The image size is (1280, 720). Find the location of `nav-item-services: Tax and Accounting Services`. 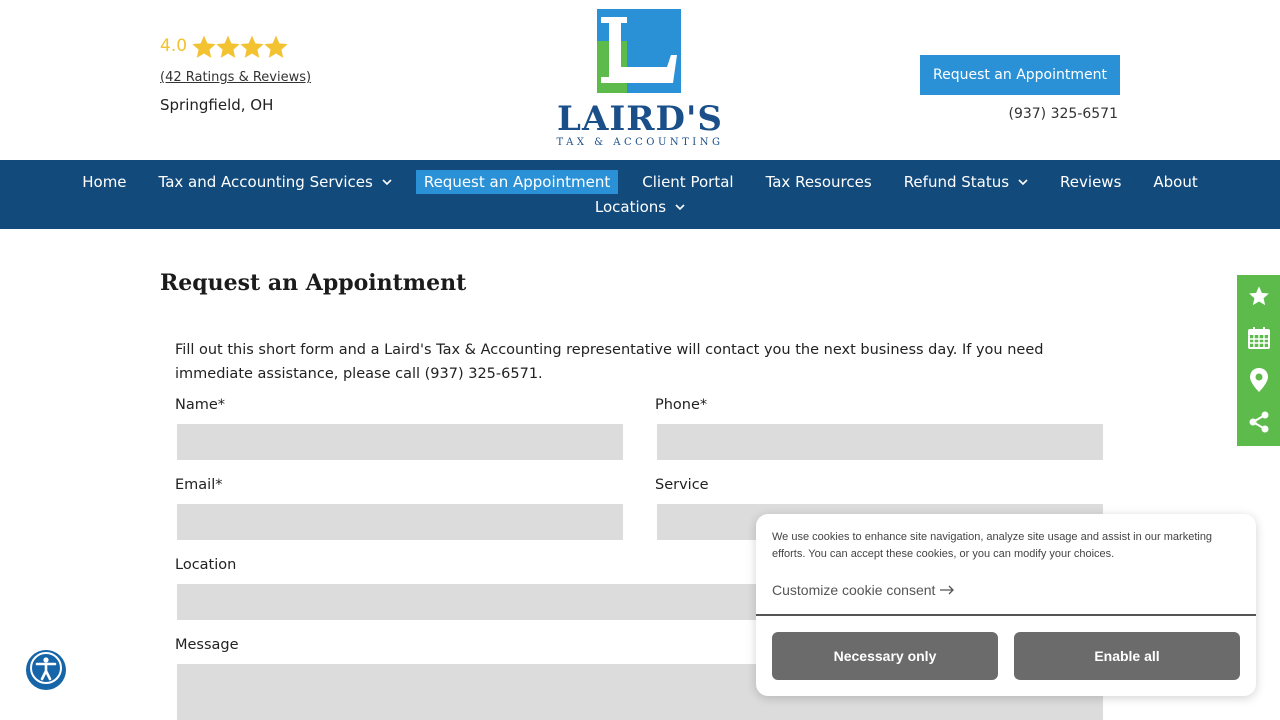

nav-item-services: Tax and Accounting Services is located at coordinates (275, 182).